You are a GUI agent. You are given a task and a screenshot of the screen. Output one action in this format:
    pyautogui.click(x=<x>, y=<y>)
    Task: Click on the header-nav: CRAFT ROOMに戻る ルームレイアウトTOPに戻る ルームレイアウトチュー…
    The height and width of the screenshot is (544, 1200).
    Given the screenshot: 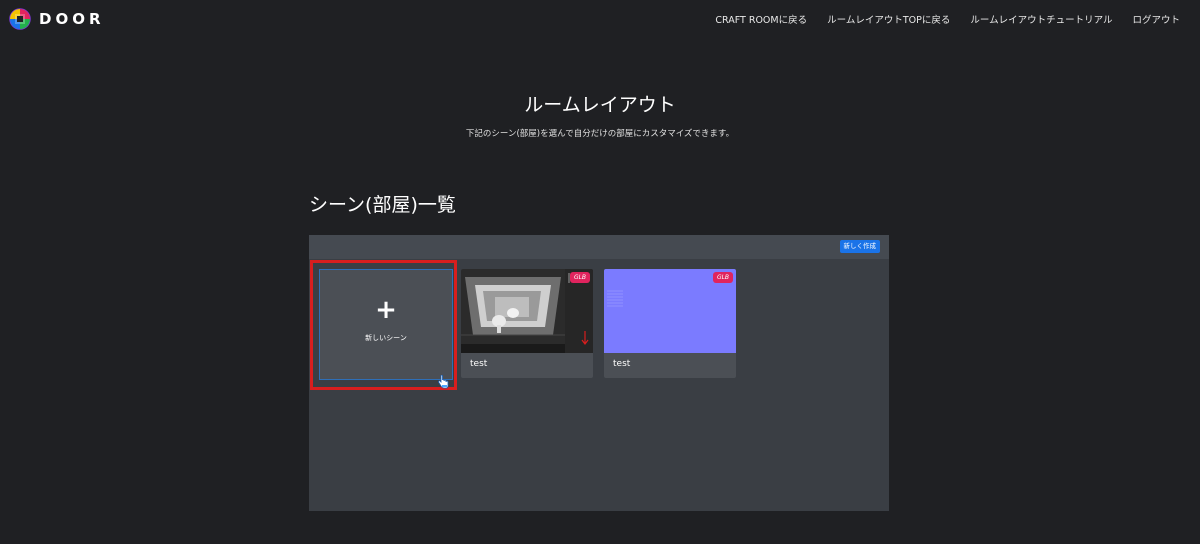 What is the action you would take?
    pyautogui.click(x=947, y=19)
    